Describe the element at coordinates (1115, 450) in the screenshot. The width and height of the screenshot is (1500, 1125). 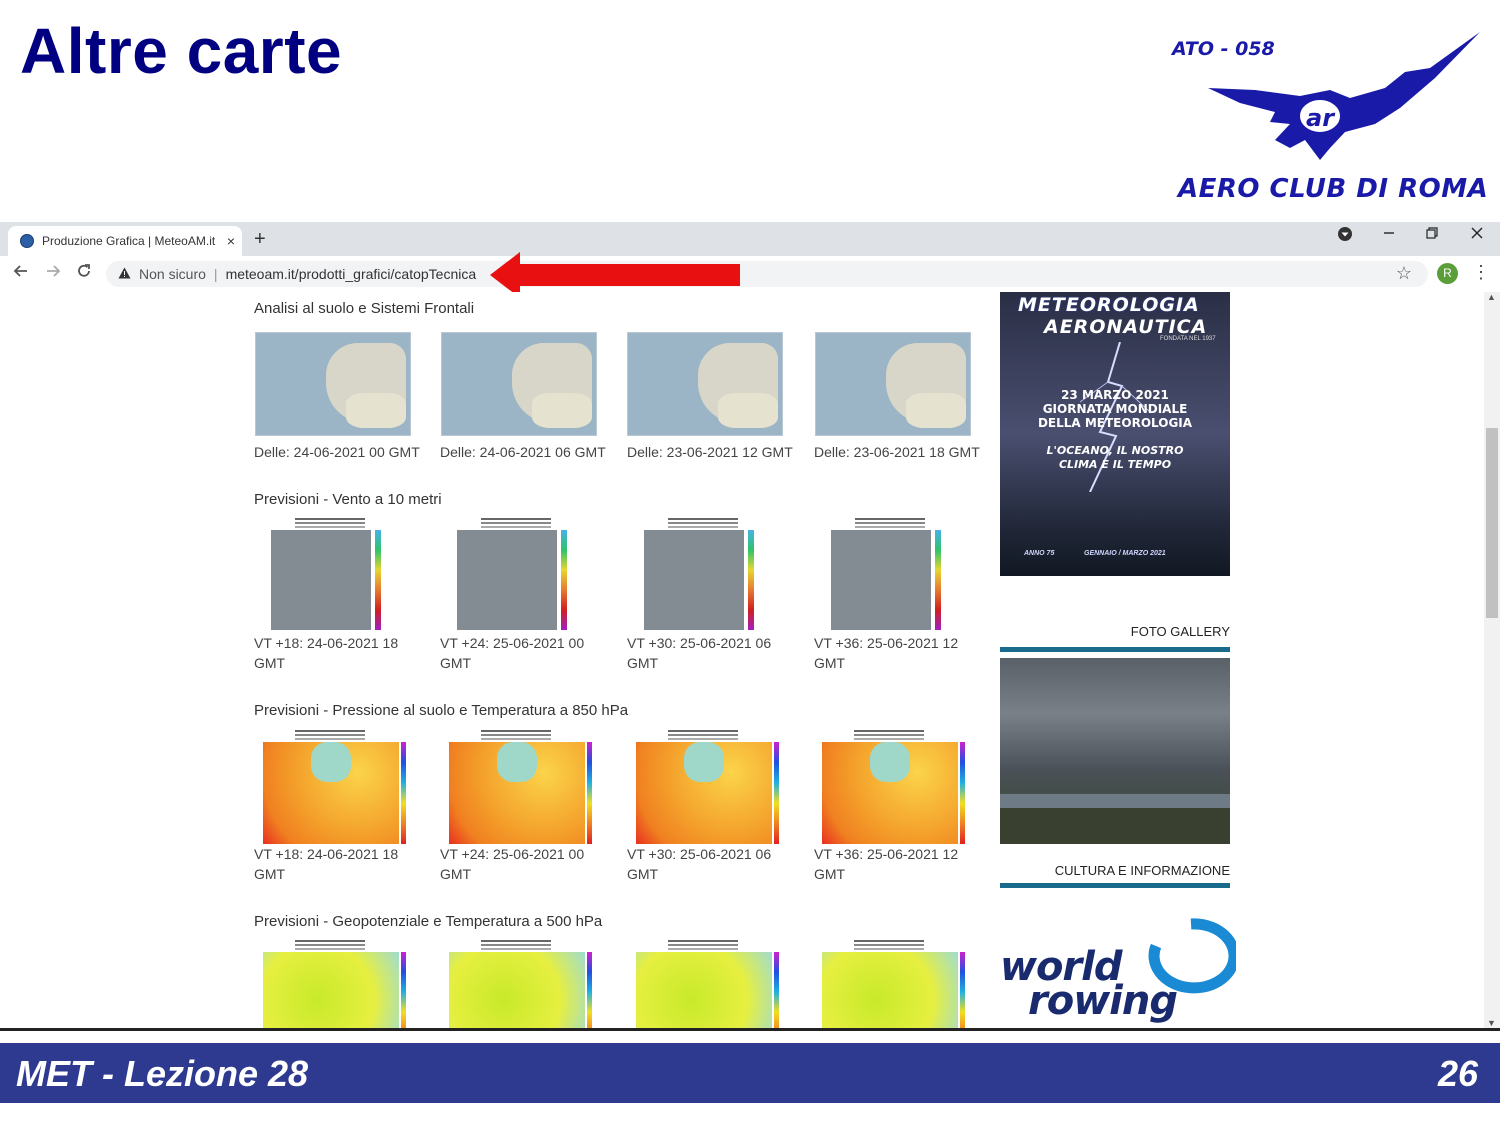
I see `ad-theme-line: L'OCEANO, IL NOSTRO` at that location.